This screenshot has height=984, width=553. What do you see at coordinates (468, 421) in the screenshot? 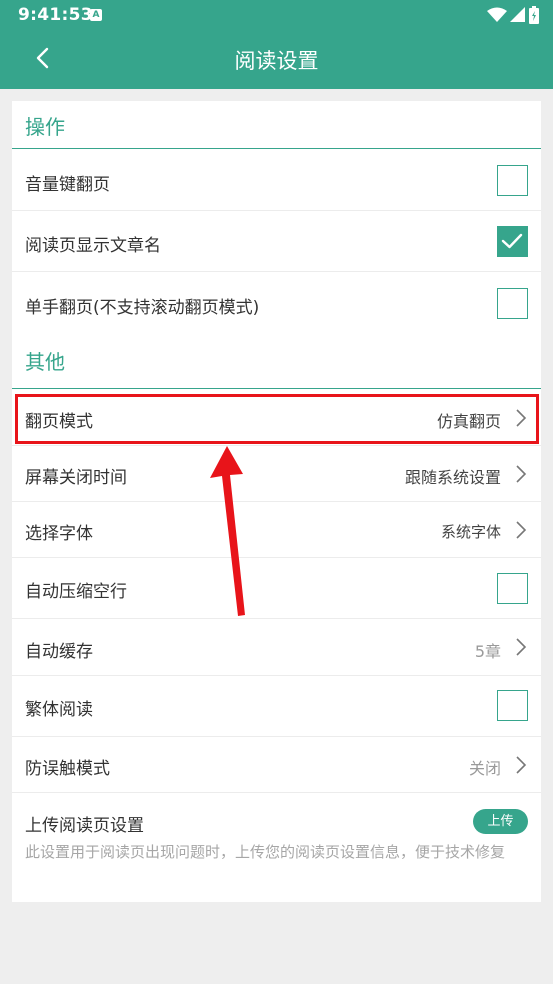
I see `page-turn-mode-value: 仿真翻页` at bounding box center [468, 421].